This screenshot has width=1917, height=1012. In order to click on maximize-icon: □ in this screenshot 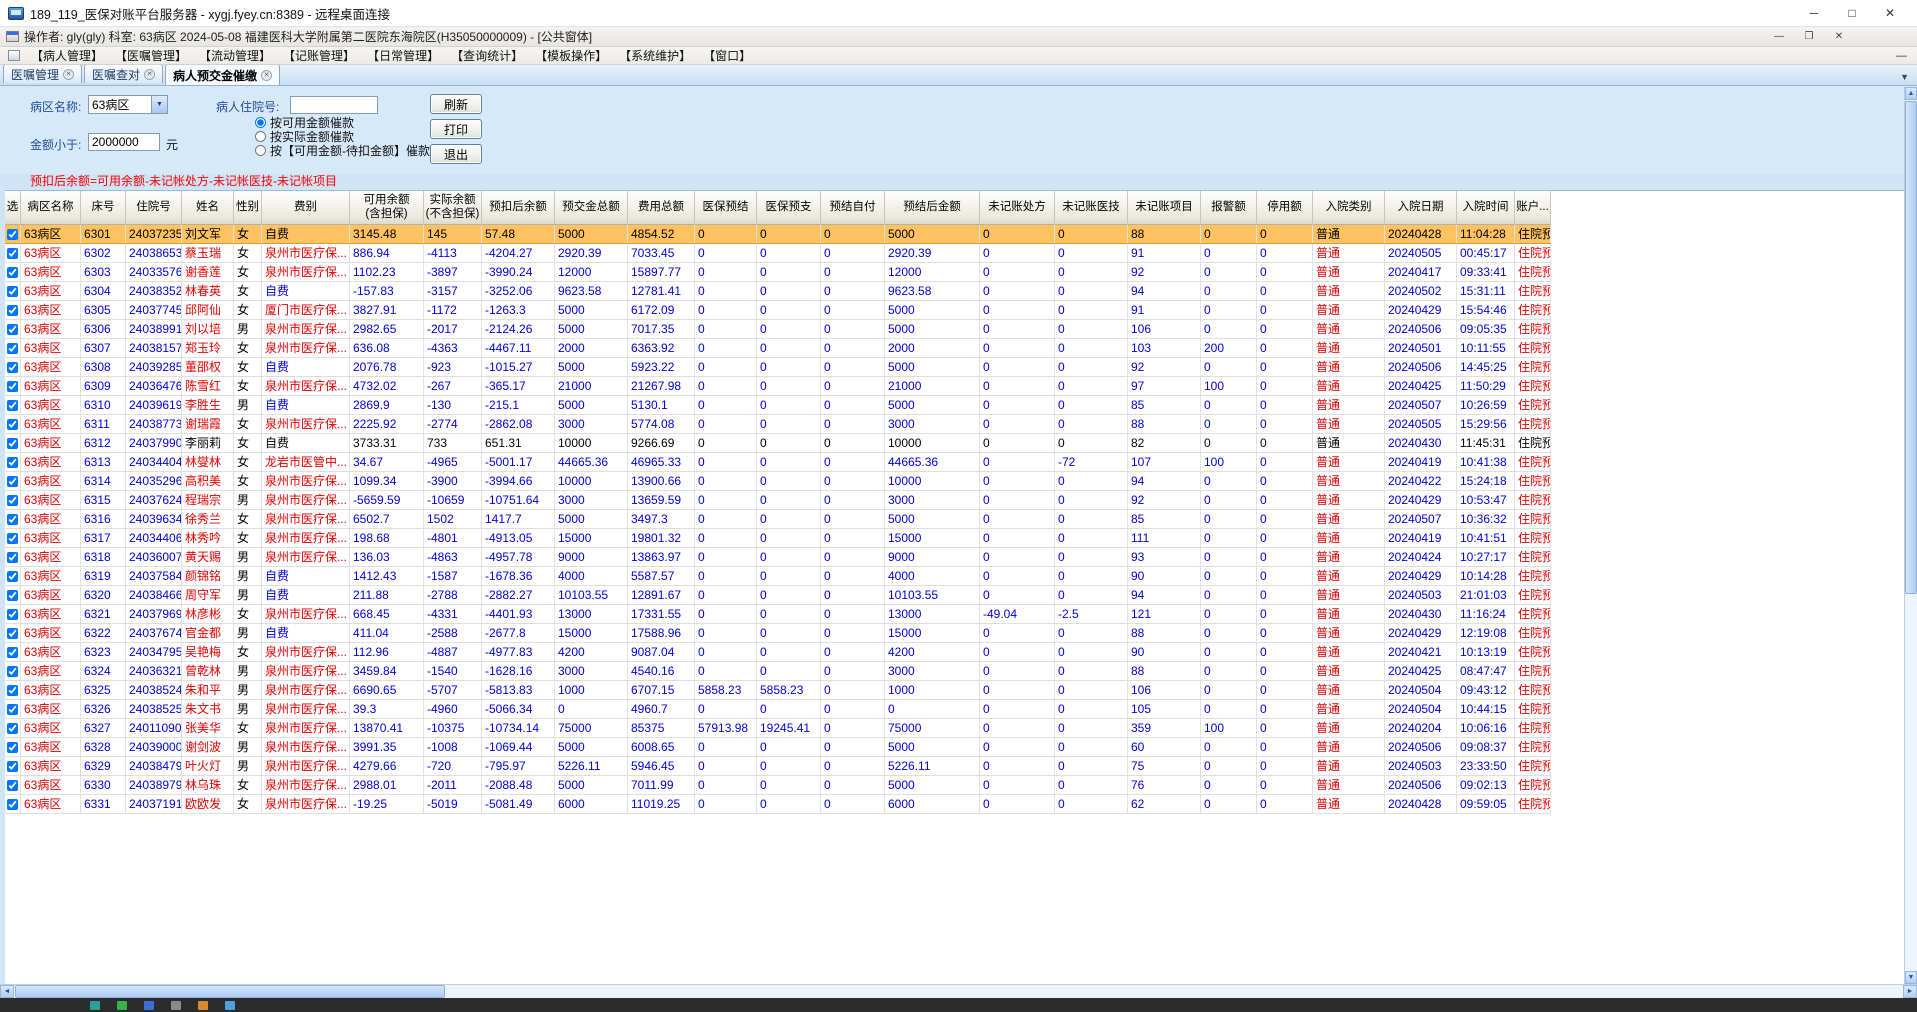, I will do `click(1852, 13)`.